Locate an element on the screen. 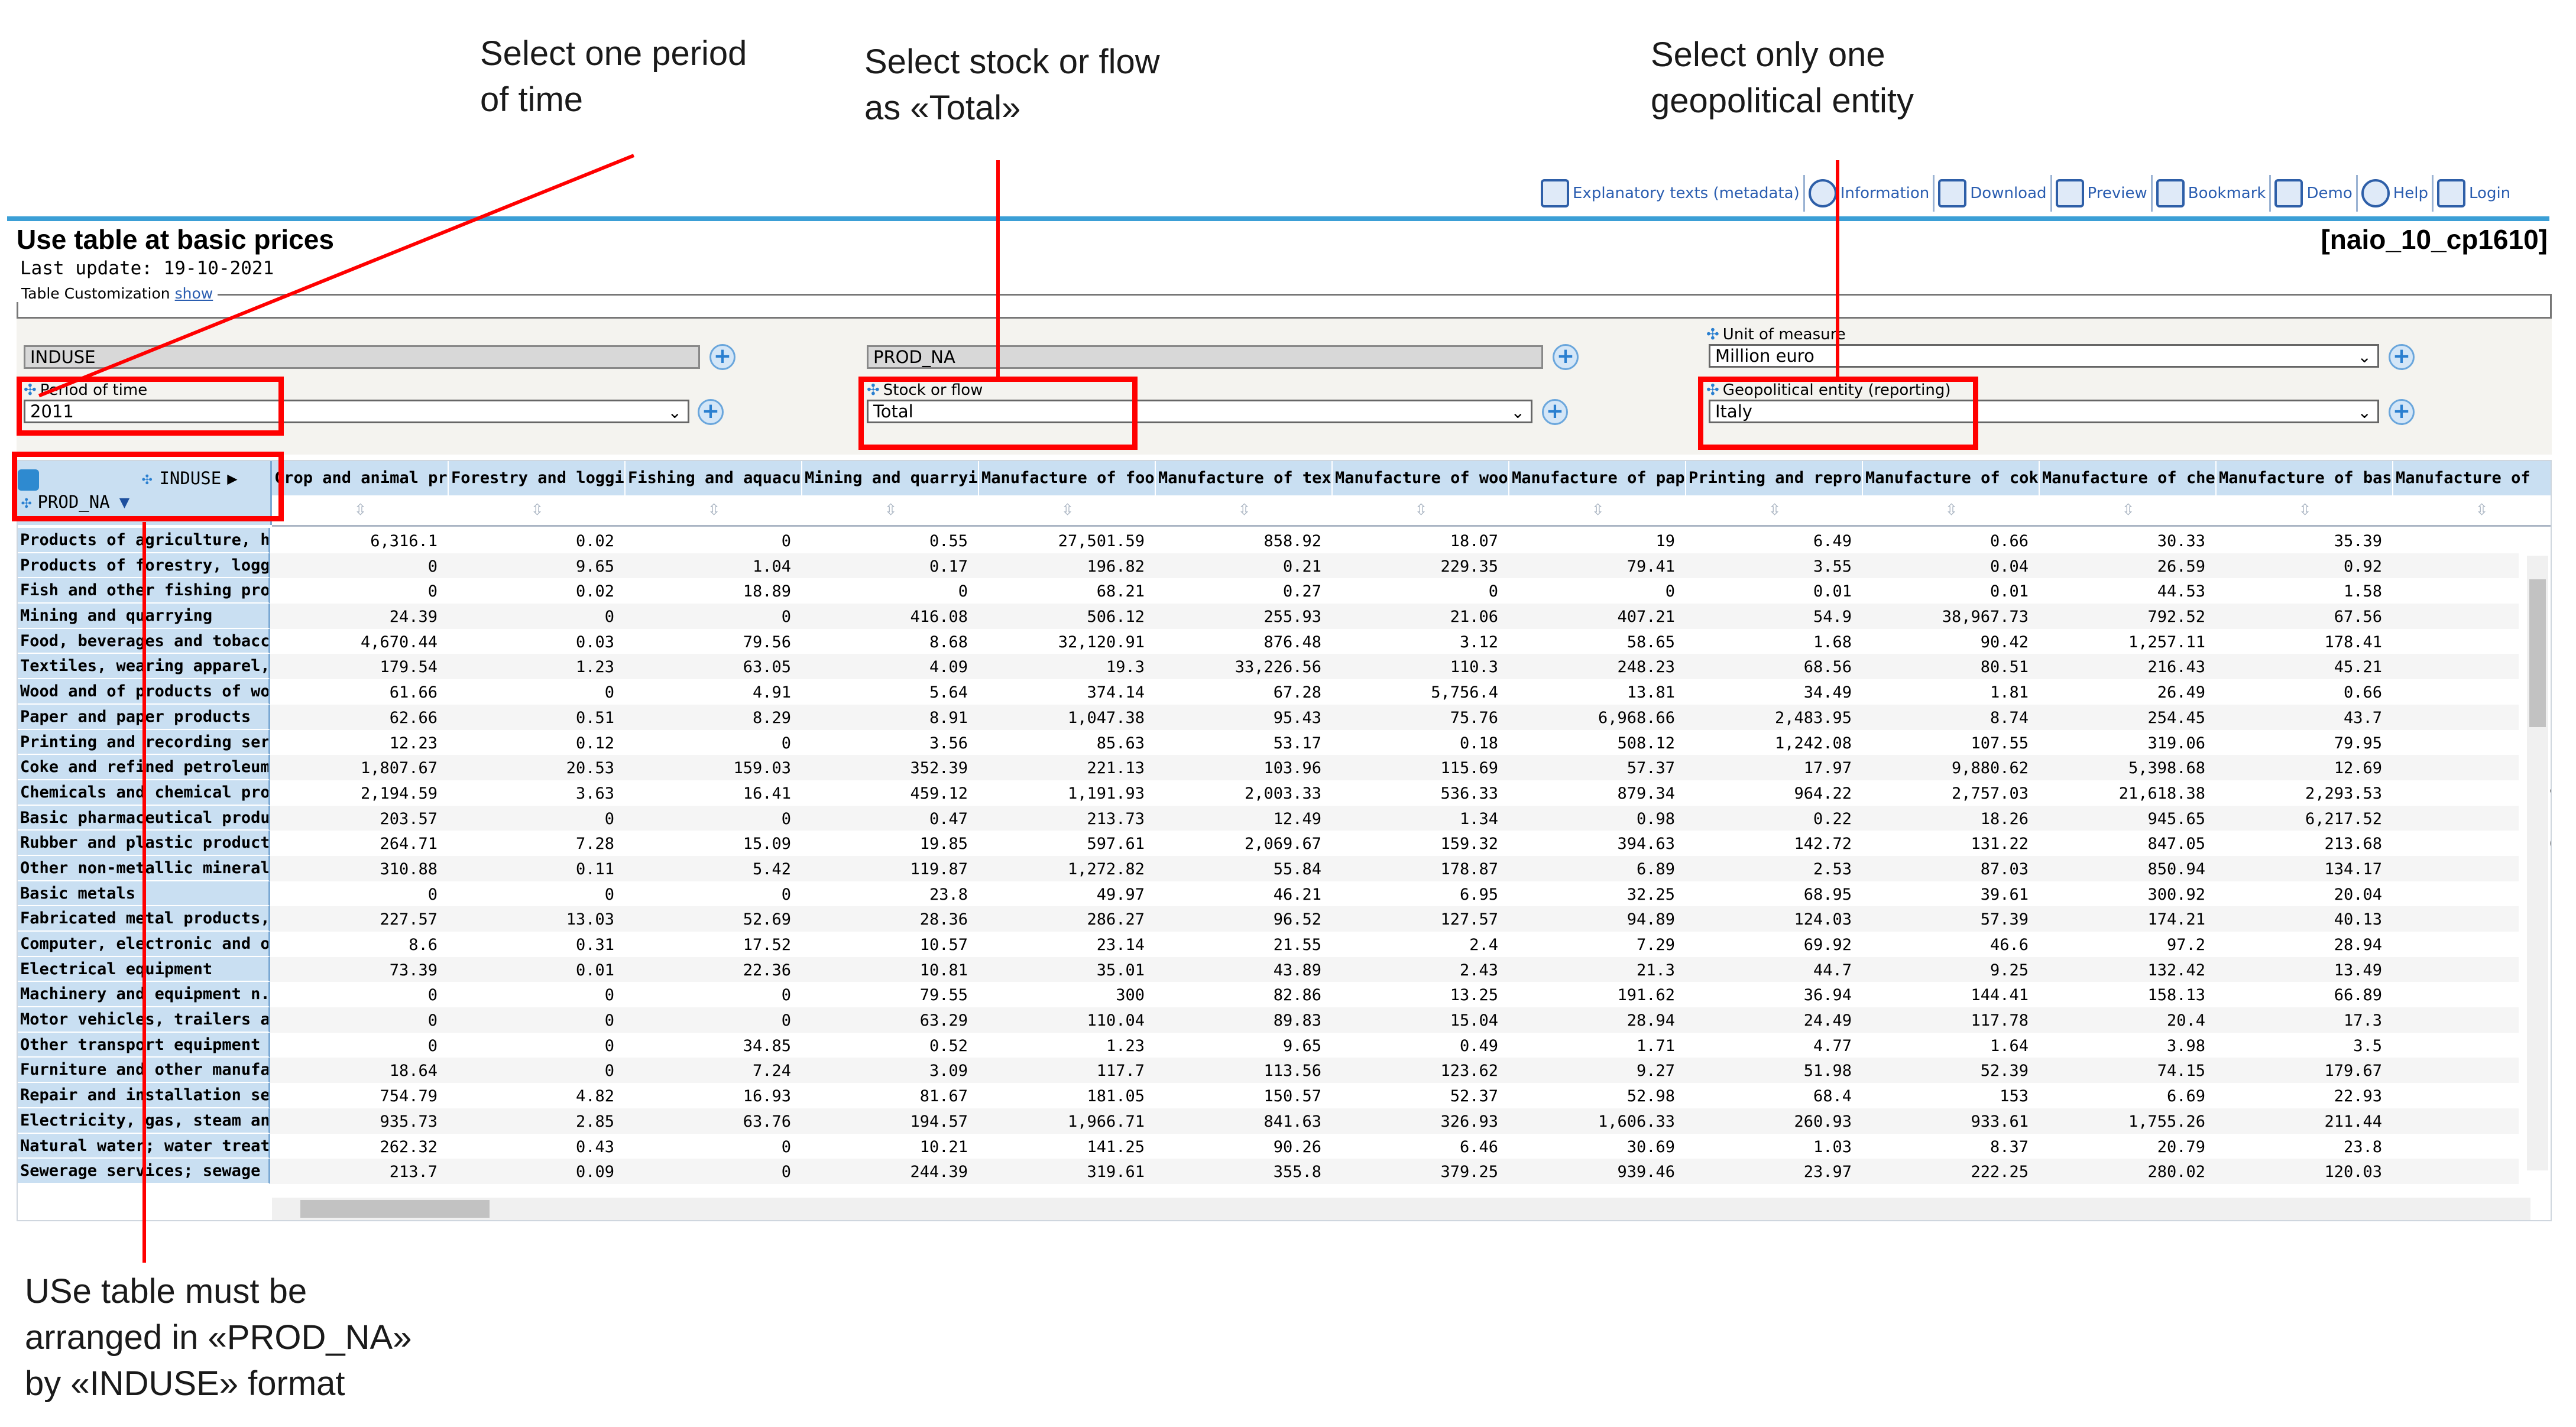 The image size is (2576, 1427). column-header: Forestry and logging is located at coordinates (537, 478).